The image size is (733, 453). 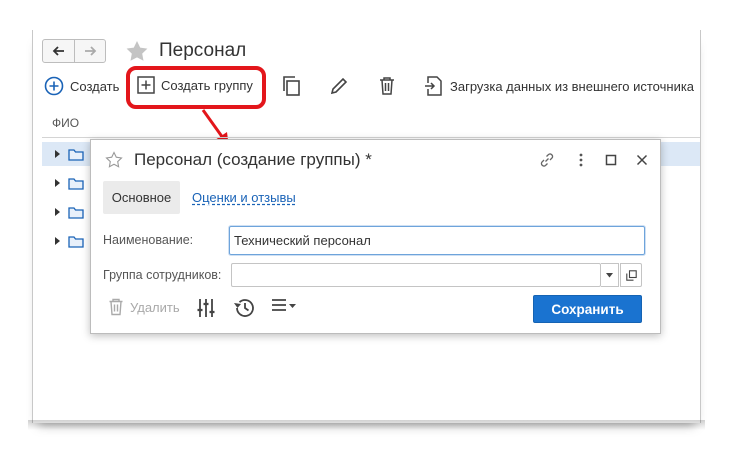 I want to click on group-open-button, so click(x=631, y=275).